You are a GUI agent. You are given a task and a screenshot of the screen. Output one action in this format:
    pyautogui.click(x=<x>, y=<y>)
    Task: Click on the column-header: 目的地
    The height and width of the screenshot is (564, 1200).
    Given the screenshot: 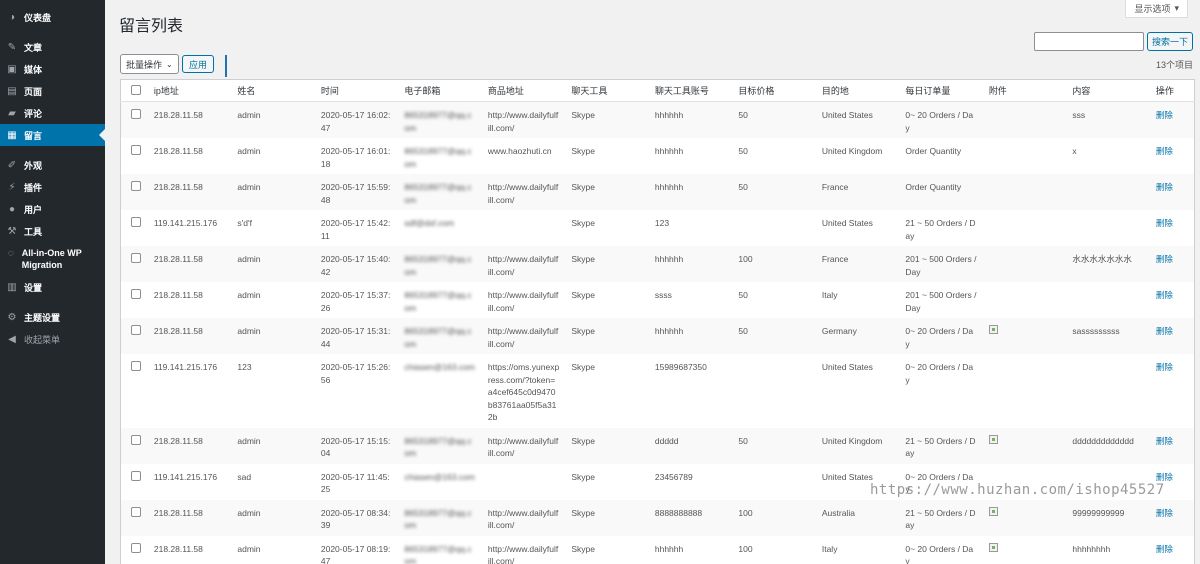 What is the action you would take?
    pyautogui.click(x=855, y=90)
    